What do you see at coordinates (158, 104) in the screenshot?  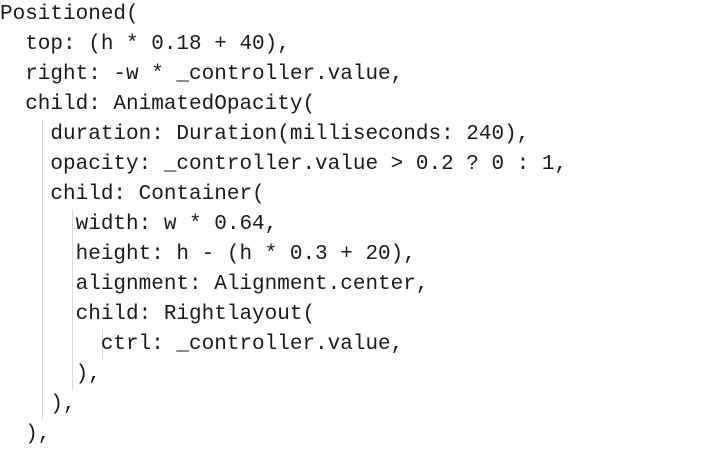 I see `code-line-4: child: AnimatedOpacity(` at bounding box center [158, 104].